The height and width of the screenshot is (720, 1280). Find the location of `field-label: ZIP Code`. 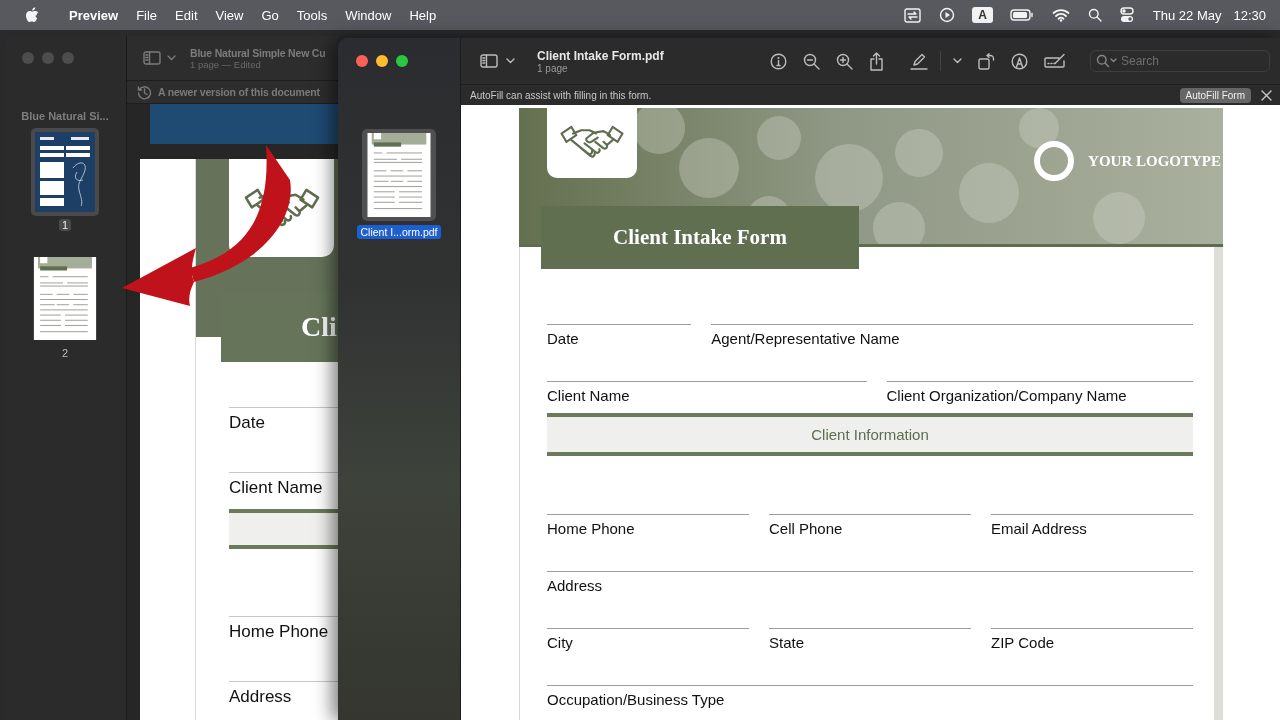

field-label: ZIP Code is located at coordinates (1092, 656).